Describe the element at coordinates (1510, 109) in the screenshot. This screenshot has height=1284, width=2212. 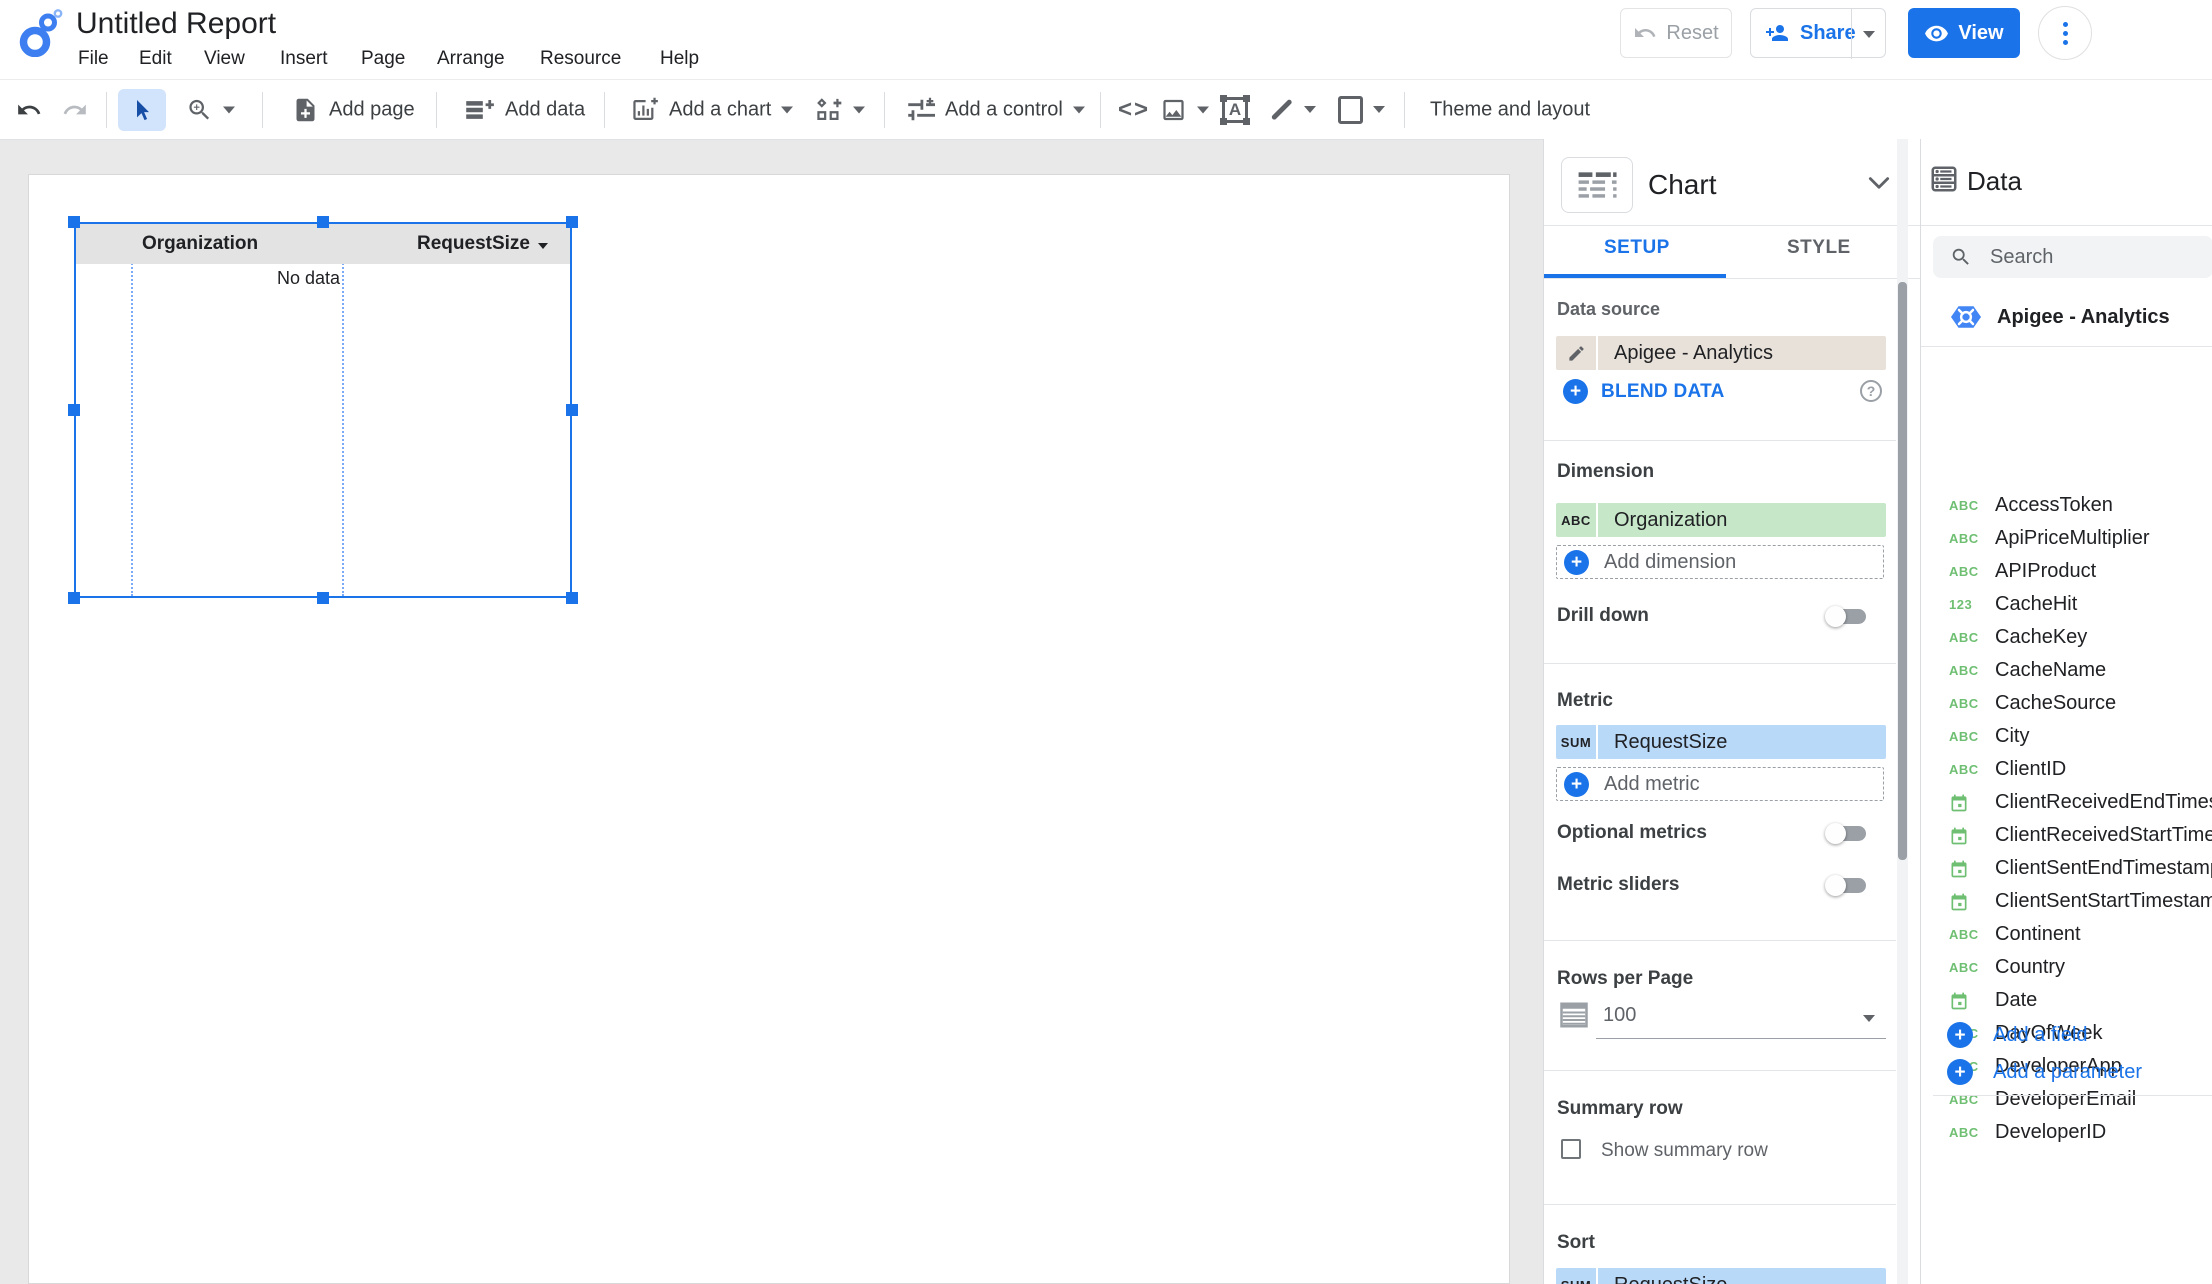
I see `theme-and-layout-button: Theme and layout` at that location.